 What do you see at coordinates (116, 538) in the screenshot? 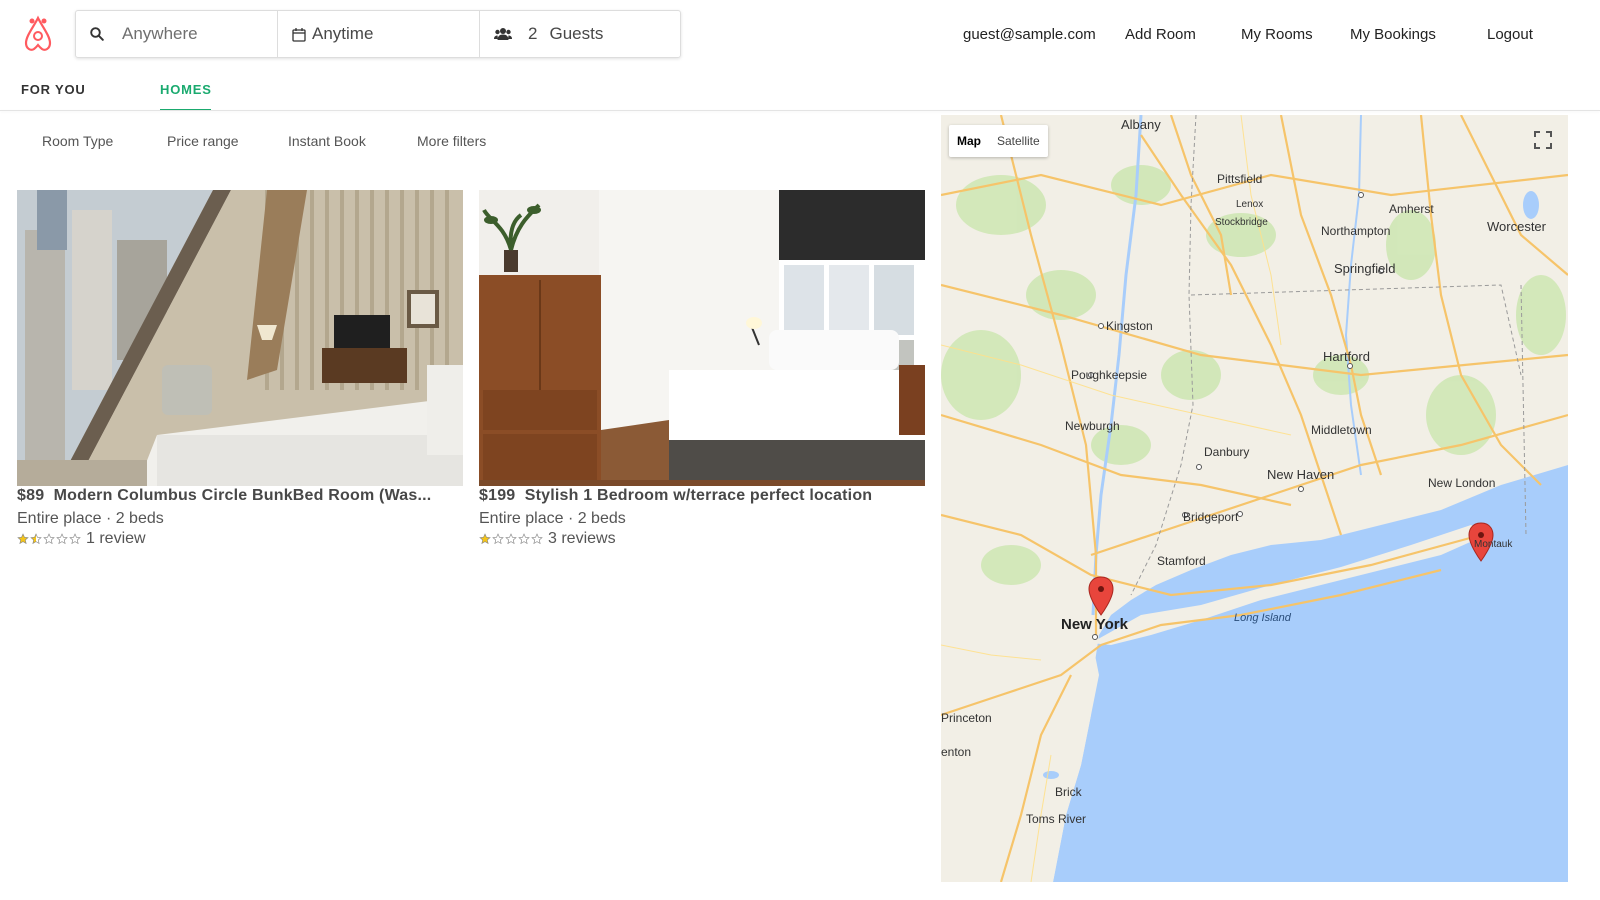
I see `review-count: 1 review` at bounding box center [116, 538].